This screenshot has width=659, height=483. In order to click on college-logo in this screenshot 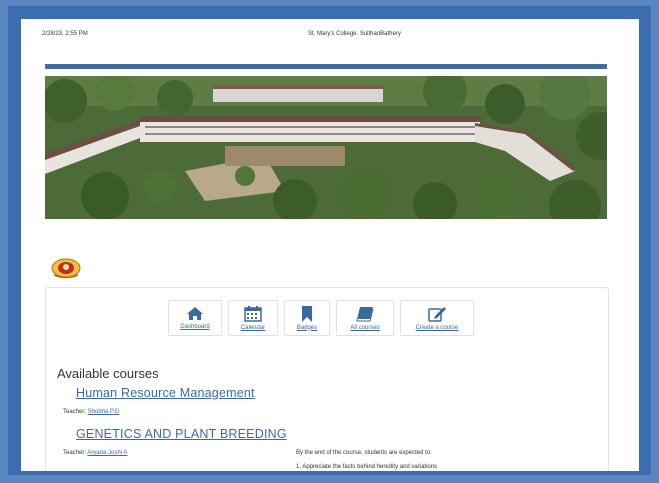, I will do `click(66, 268)`.